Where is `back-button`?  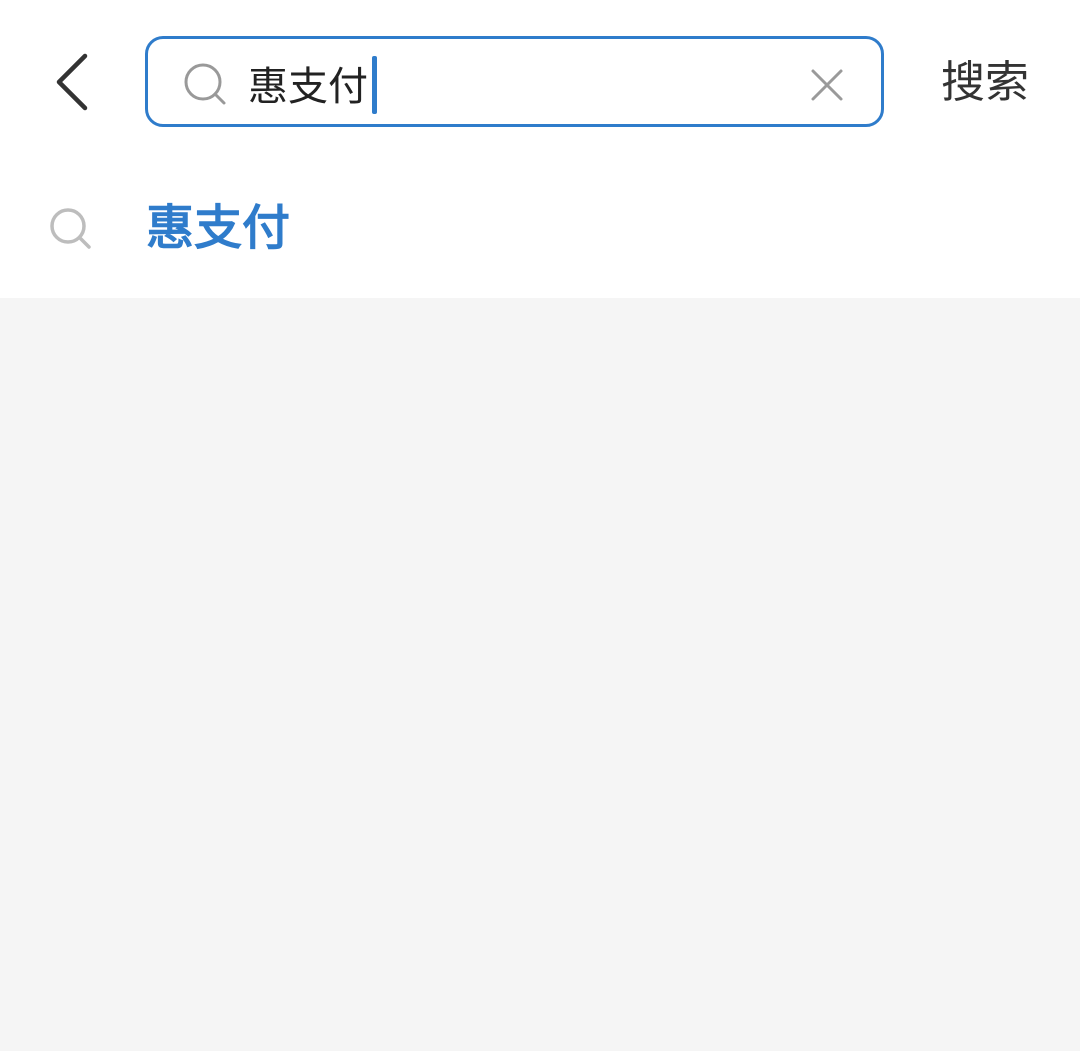
back-button is located at coordinates (73, 82).